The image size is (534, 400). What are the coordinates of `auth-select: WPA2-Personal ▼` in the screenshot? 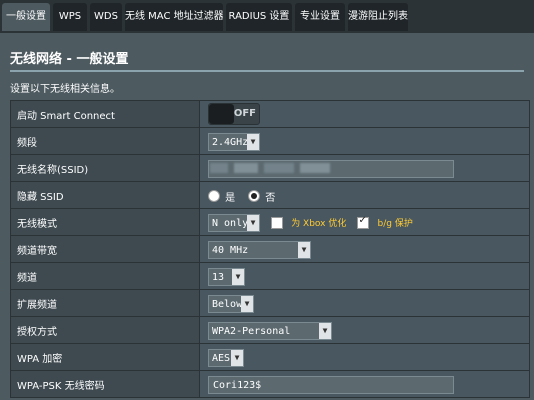 It's located at (270, 330).